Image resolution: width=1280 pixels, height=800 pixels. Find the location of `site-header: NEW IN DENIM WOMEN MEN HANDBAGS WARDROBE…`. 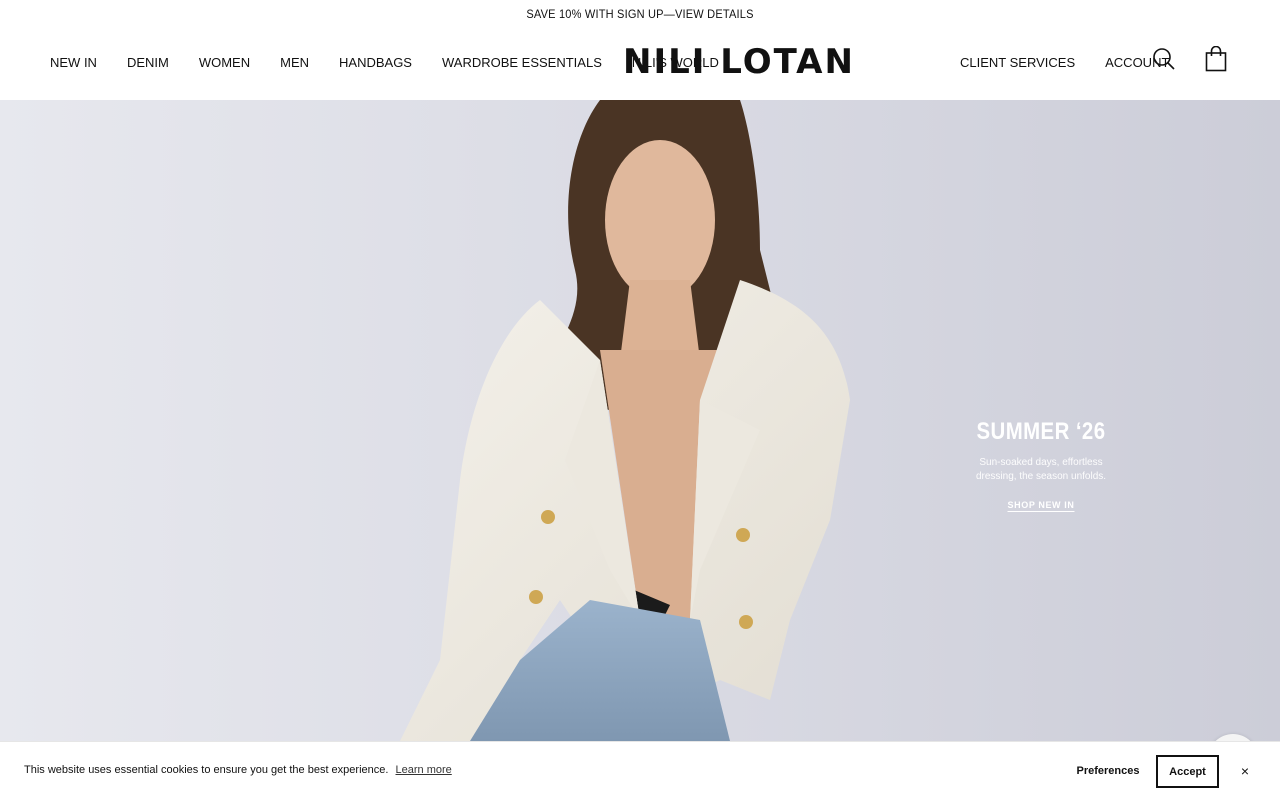

site-header: NEW IN DENIM WOMEN MEN HANDBAGS WARDROBE… is located at coordinates (640, 64).